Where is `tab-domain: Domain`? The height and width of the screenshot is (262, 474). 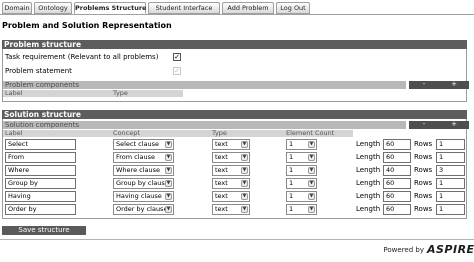 tab-domain: Domain is located at coordinates (17, 8).